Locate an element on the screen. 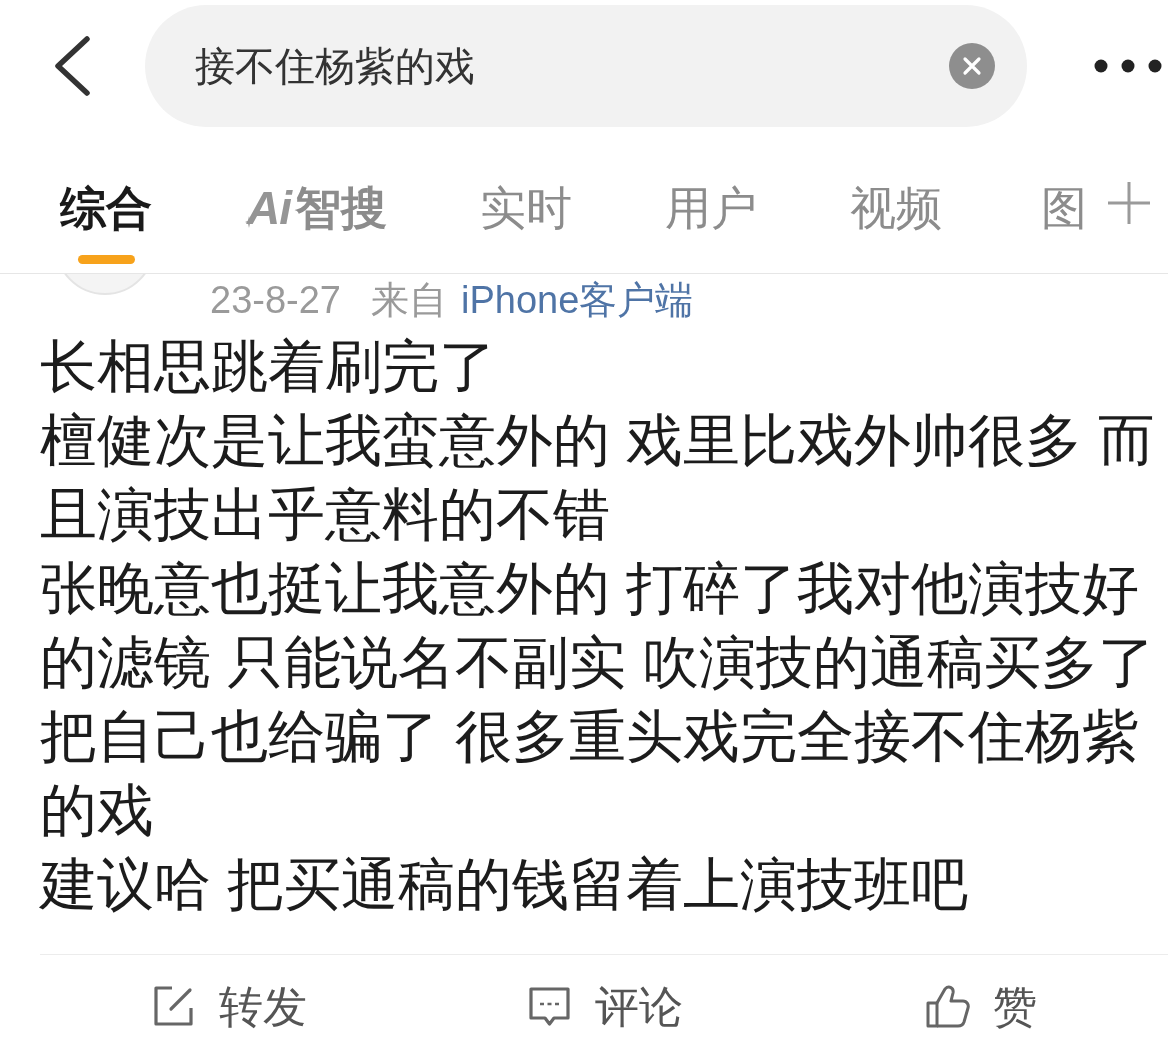 The image size is (1168, 1058). post-text: 长相思跳着刷完了 is located at coordinates (268, 366).